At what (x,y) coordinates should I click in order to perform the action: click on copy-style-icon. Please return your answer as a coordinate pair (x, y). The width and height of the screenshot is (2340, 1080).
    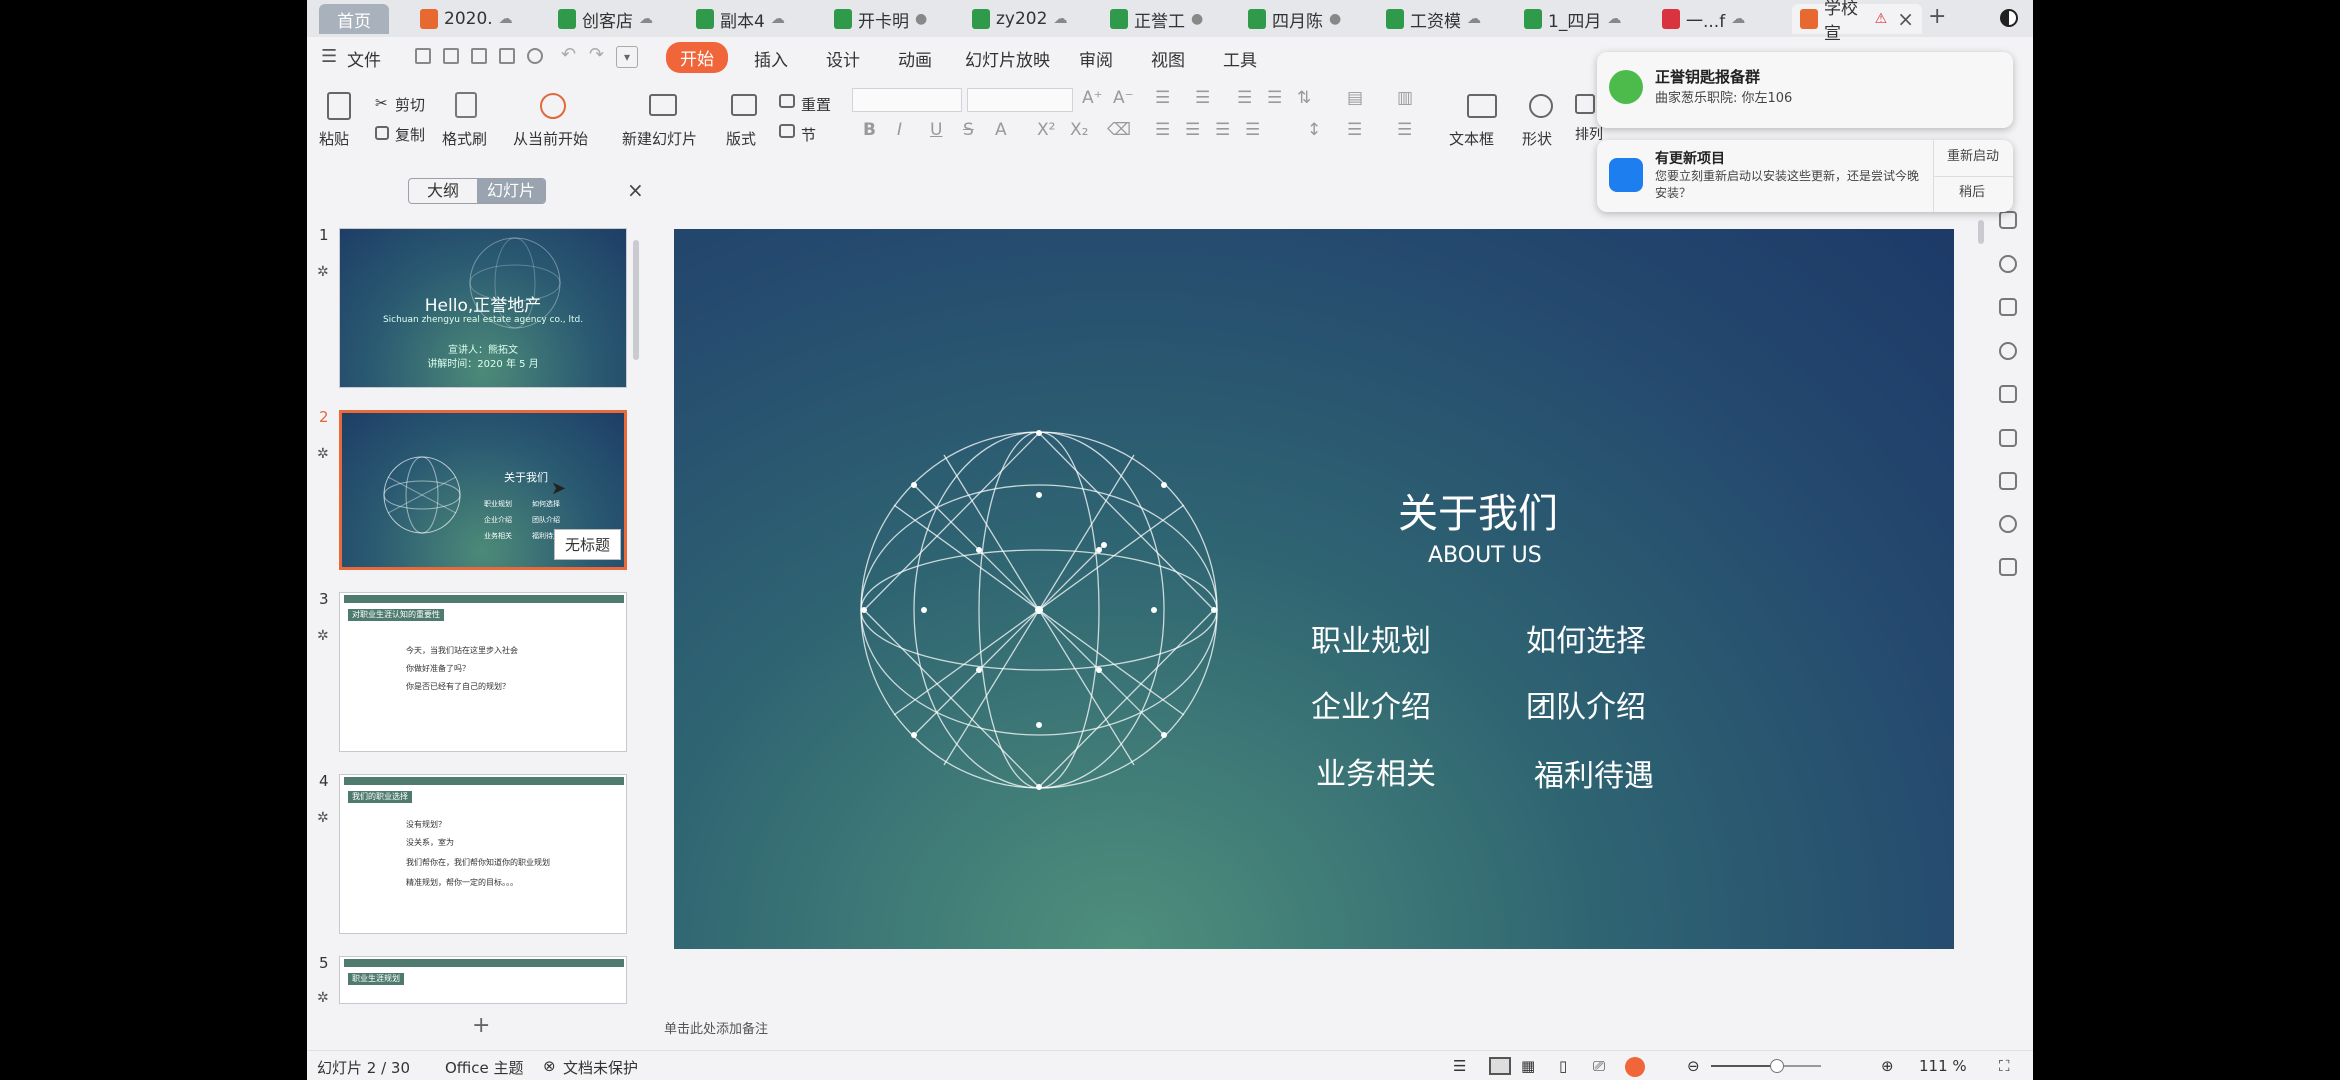
    Looking at the image, I should click on (2008, 220).